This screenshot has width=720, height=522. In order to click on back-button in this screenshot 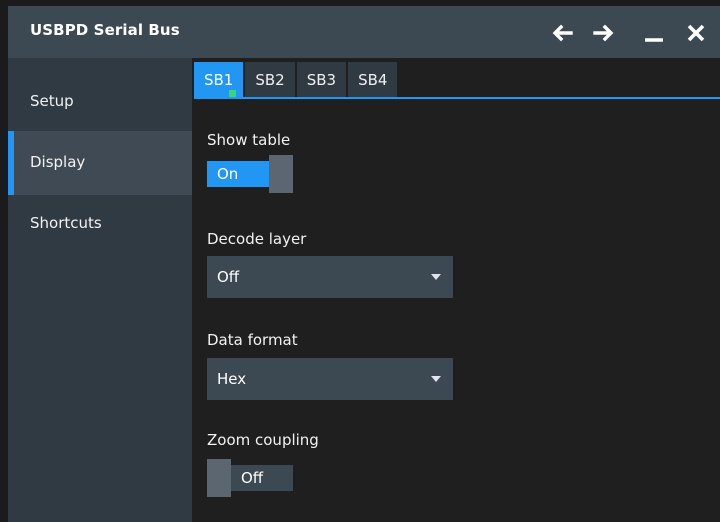, I will do `click(562, 33)`.